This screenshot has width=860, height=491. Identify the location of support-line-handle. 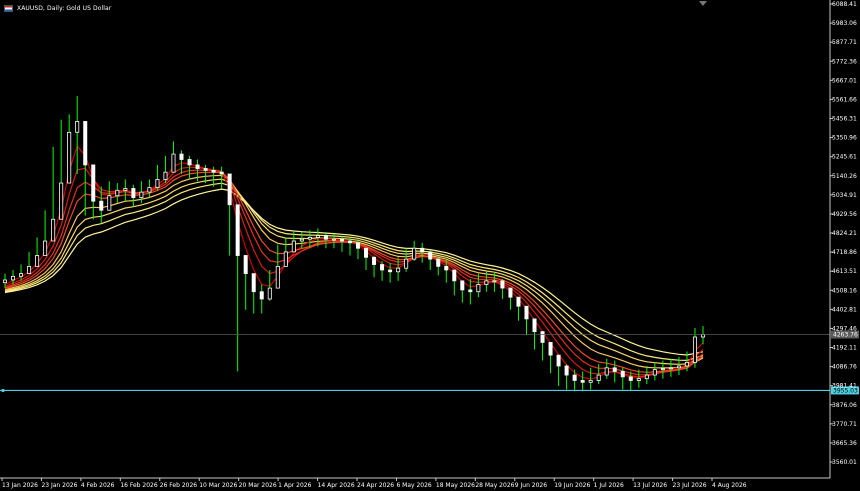
(3, 390).